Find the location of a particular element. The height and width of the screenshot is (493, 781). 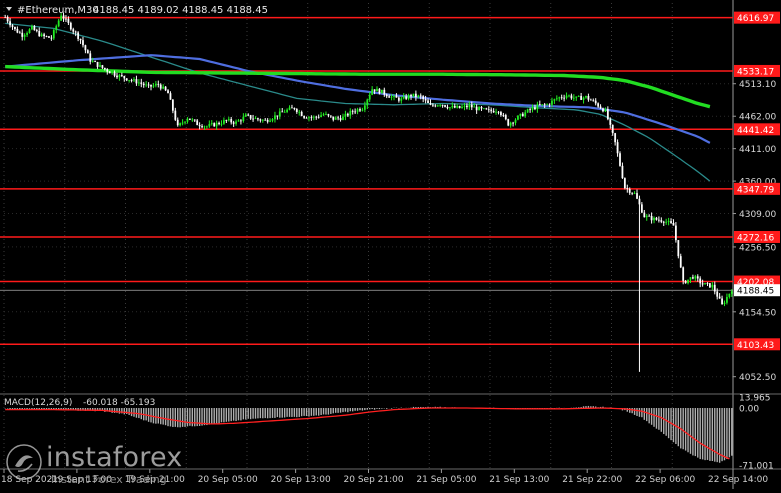

macd-label: MACD(12,26,9) is located at coordinates (38, 403).